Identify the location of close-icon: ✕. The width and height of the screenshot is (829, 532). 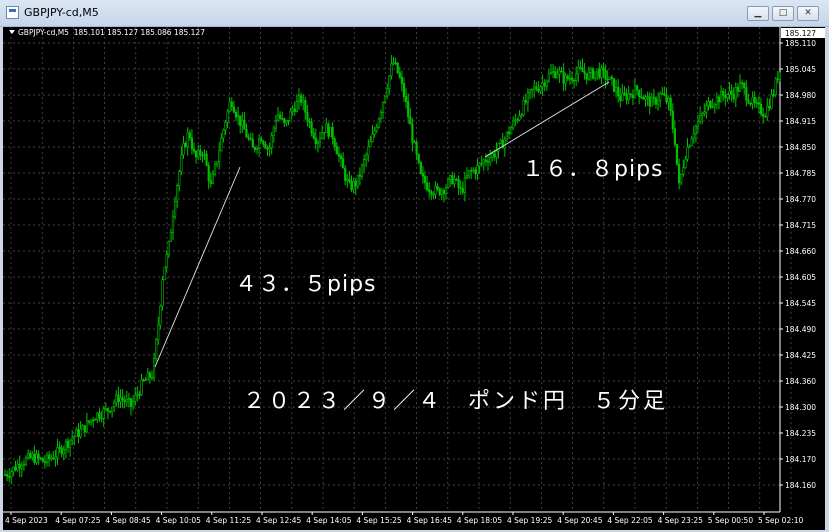
(808, 13).